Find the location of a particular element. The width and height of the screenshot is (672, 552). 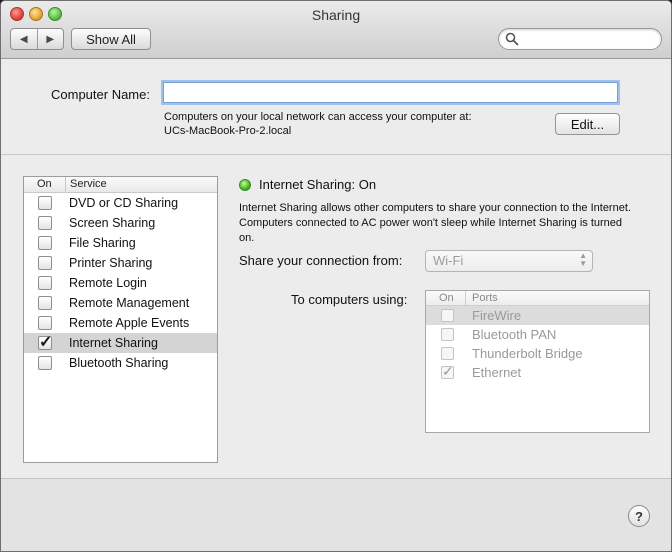

service-row-remote-login: Remote Login is located at coordinates (120, 283).